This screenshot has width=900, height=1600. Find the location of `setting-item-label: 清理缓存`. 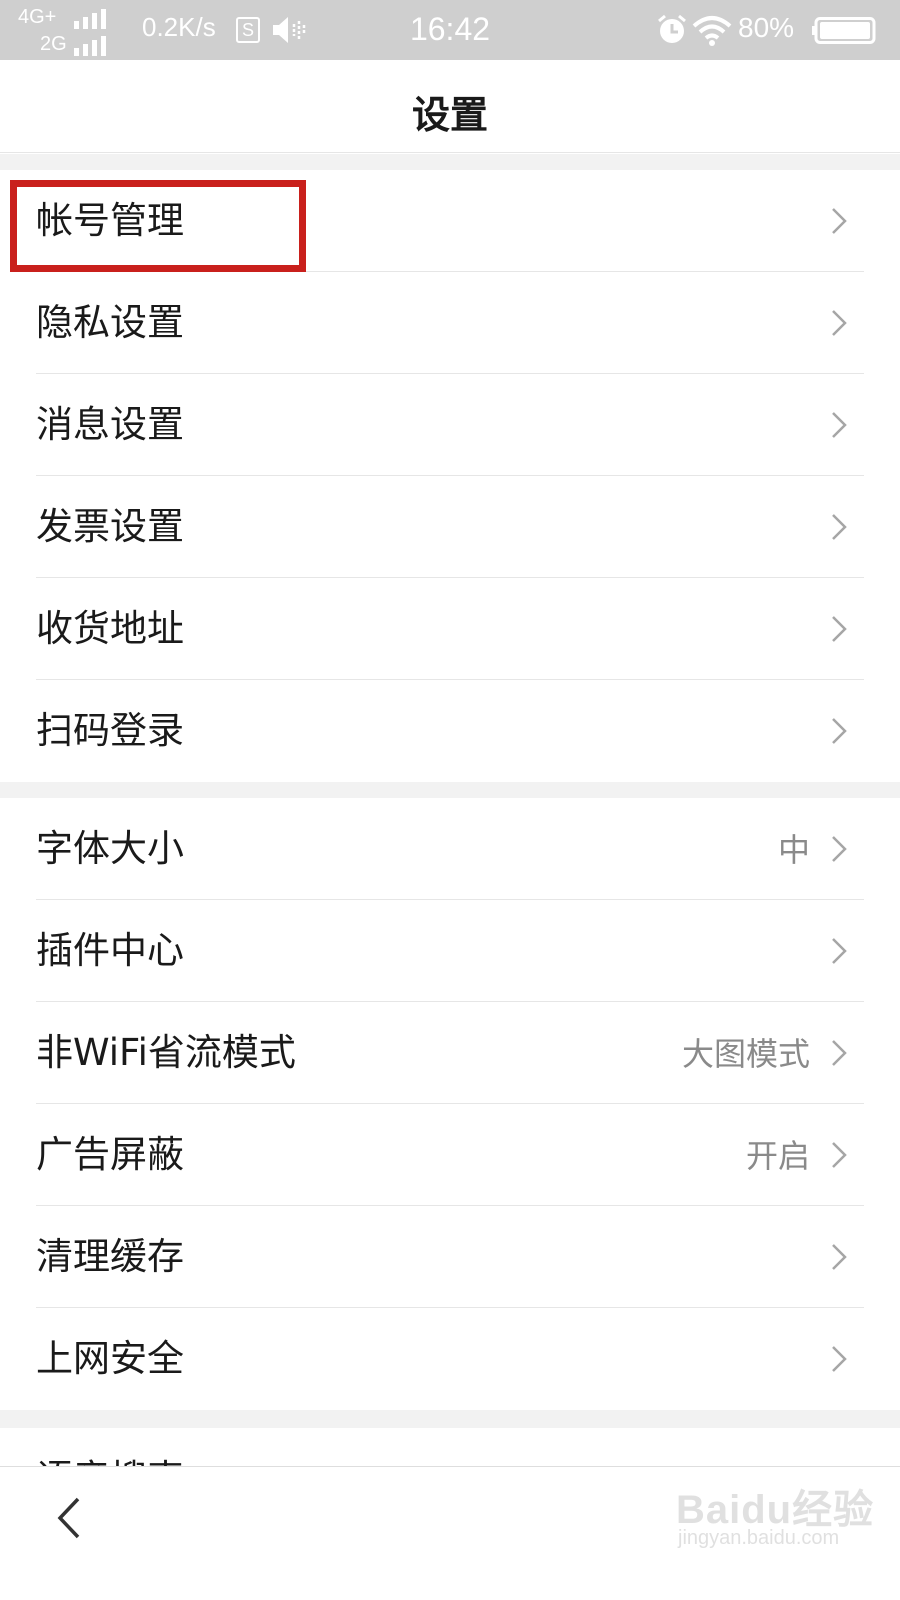

setting-item-label: 清理缓存 is located at coordinates (110, 1256).